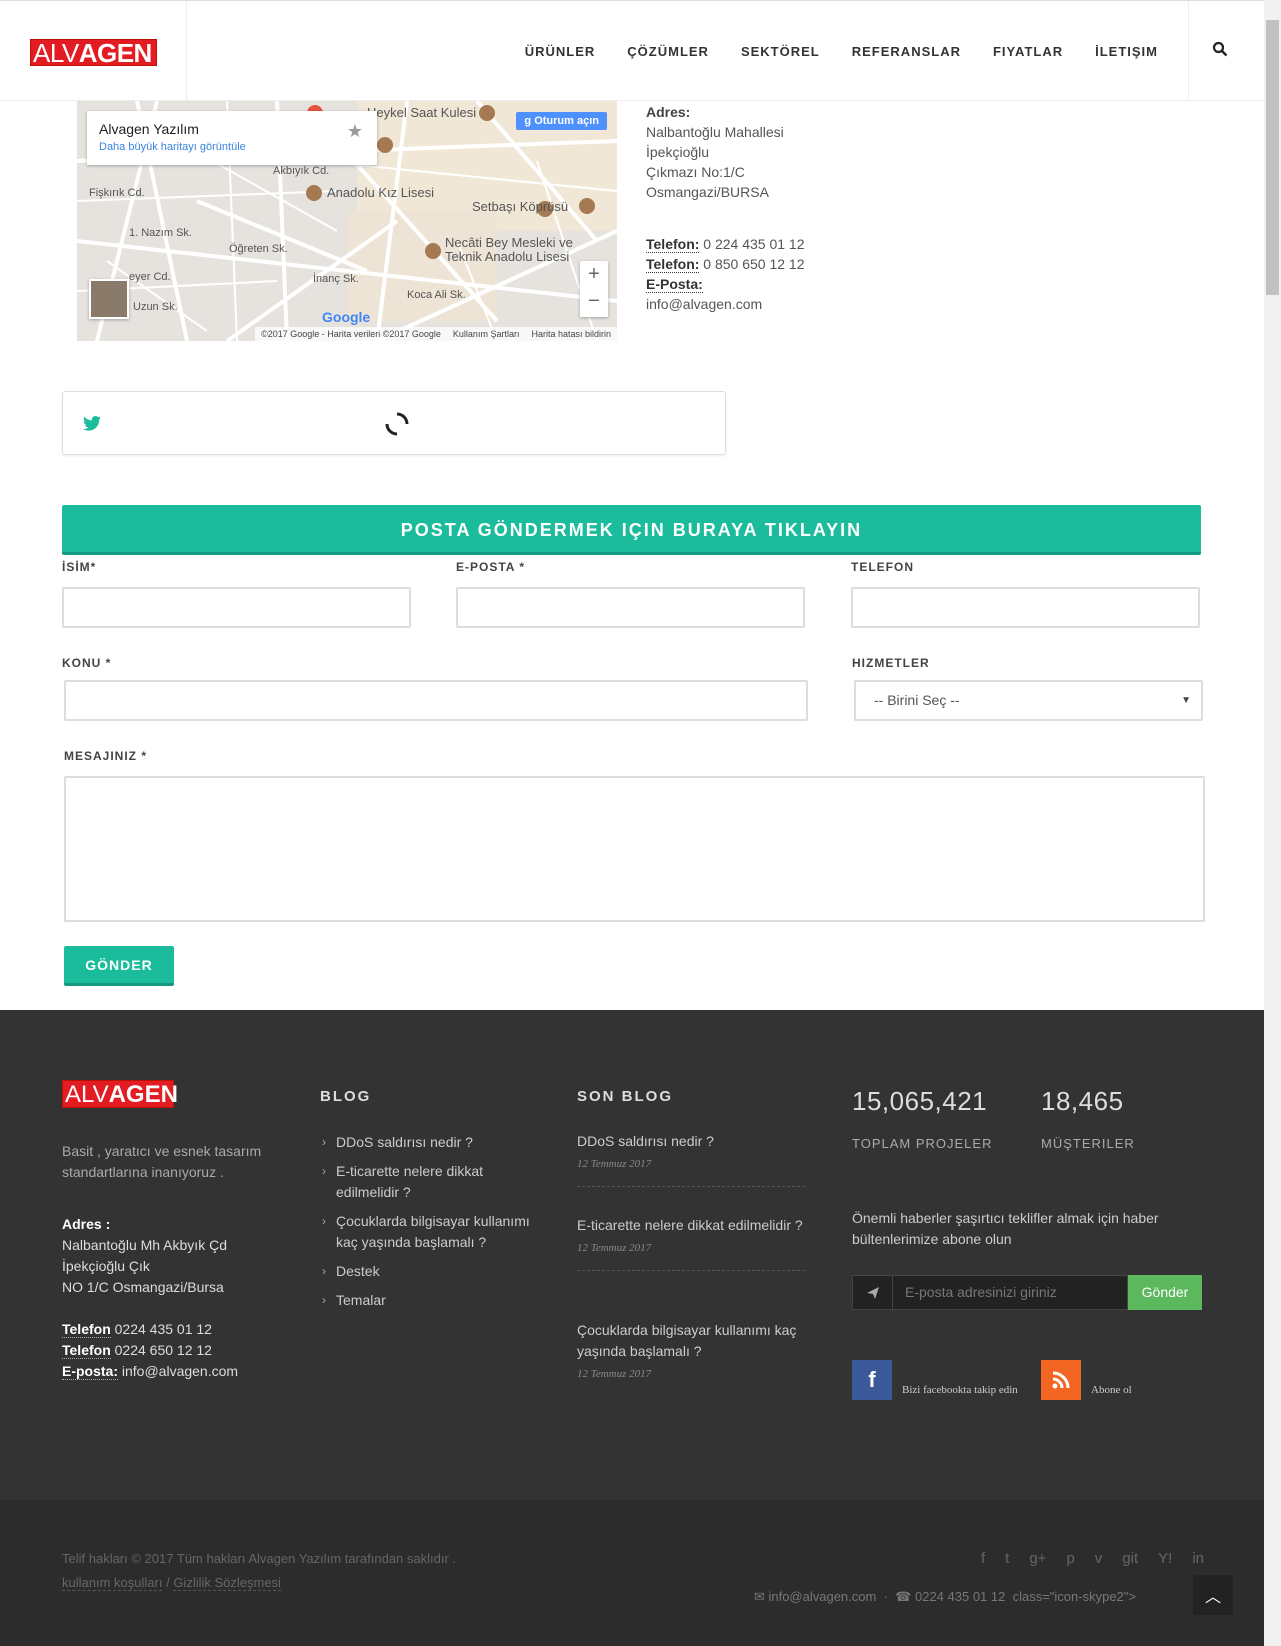  I want to click on paper-plane-icon, so click(872, 1292).